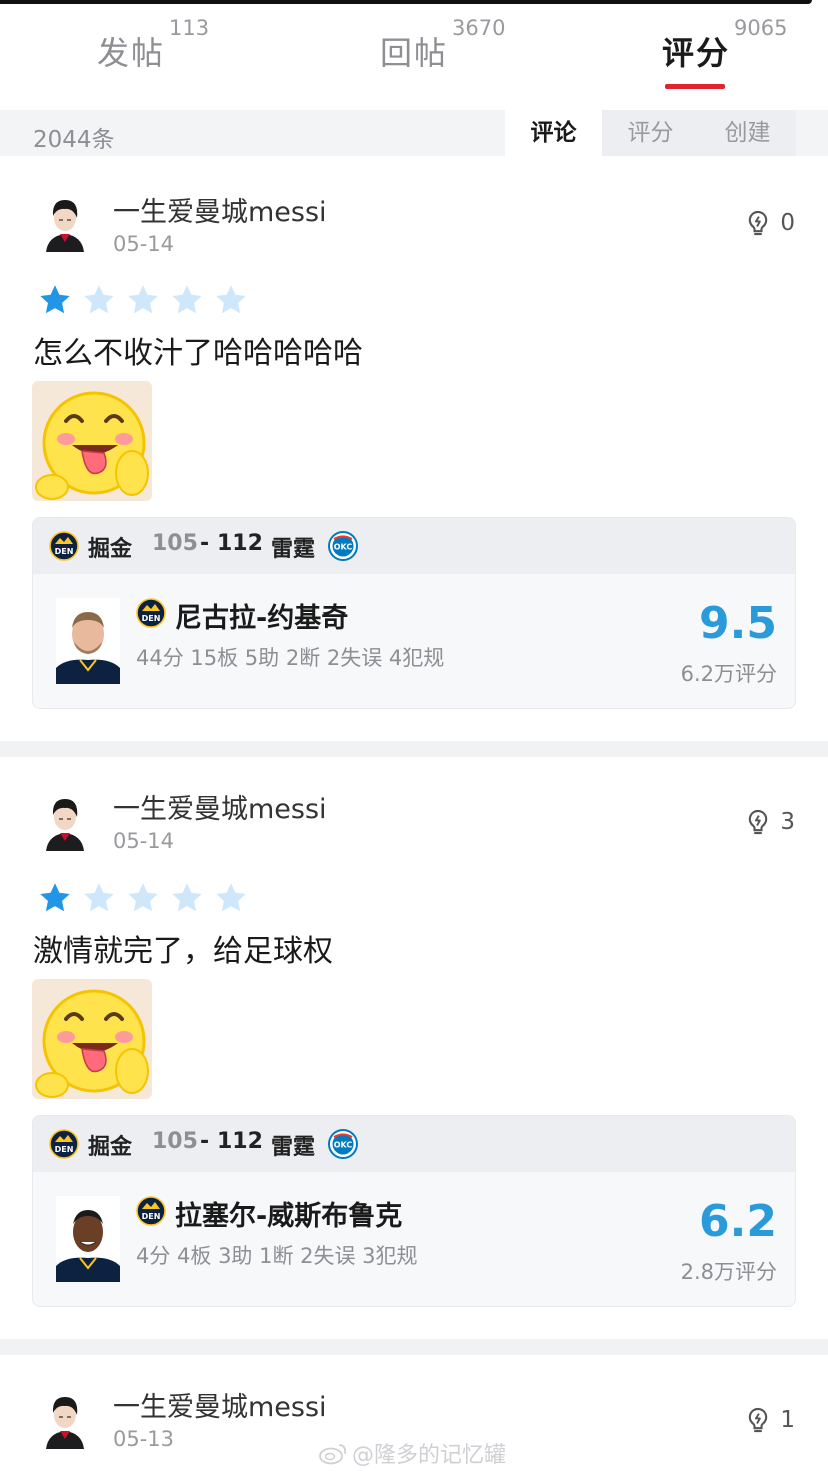  What do you see at coordinates (289, 1216) in the screenshot?
I see `player-name: 拉塞尔-威斯布鲁克` at bounding box center [289, 1216].